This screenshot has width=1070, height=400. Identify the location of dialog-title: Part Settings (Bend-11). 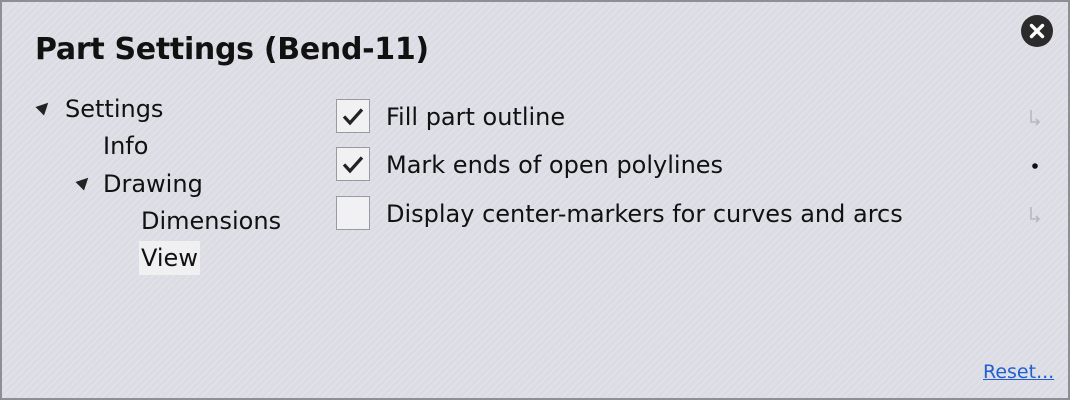
(232, 49).